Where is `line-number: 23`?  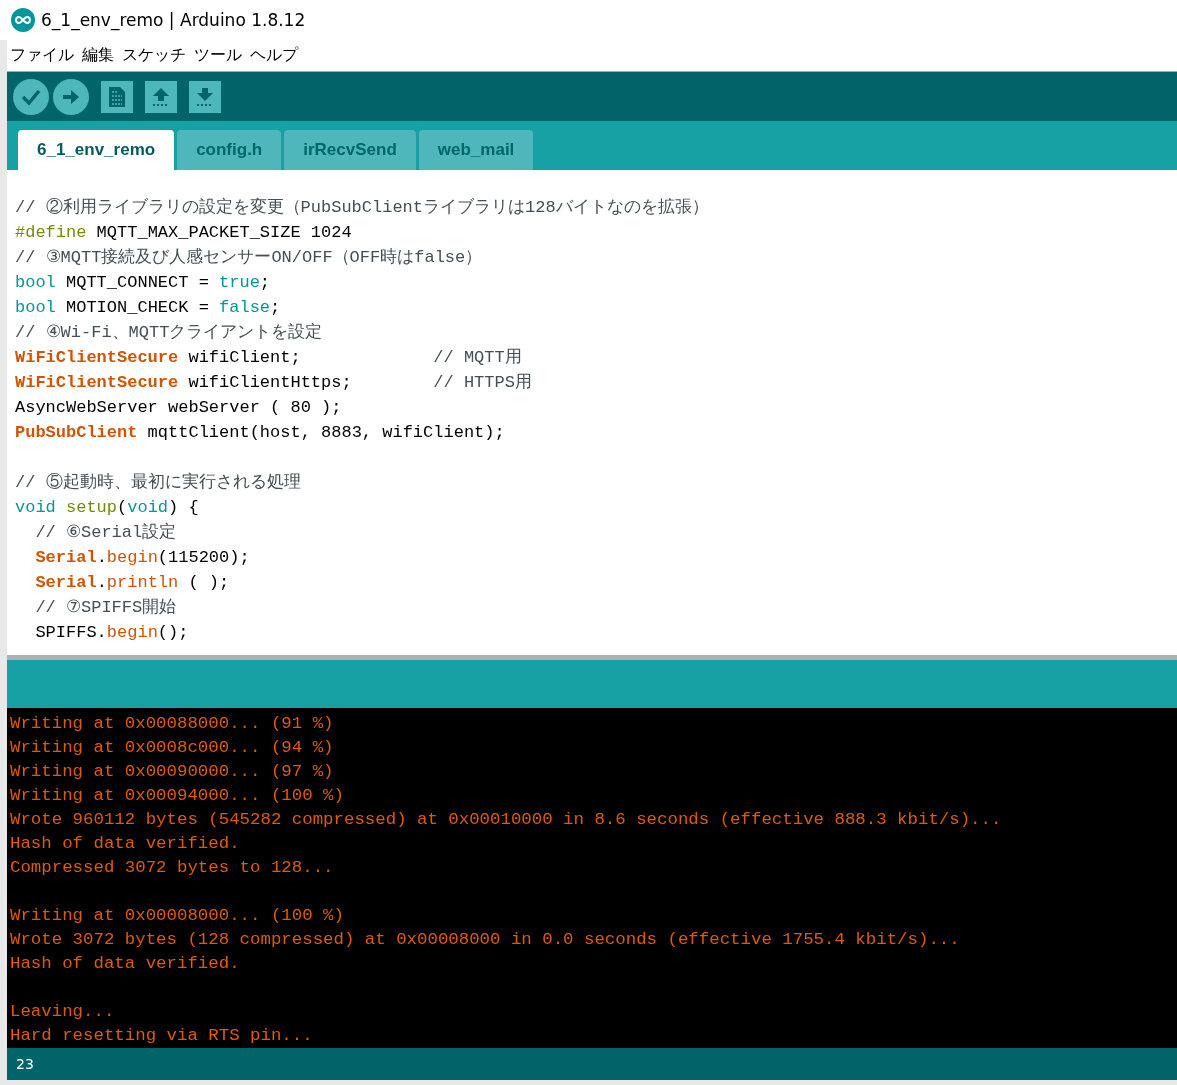 line-number: 23 is located at coordinates (25, 1064).